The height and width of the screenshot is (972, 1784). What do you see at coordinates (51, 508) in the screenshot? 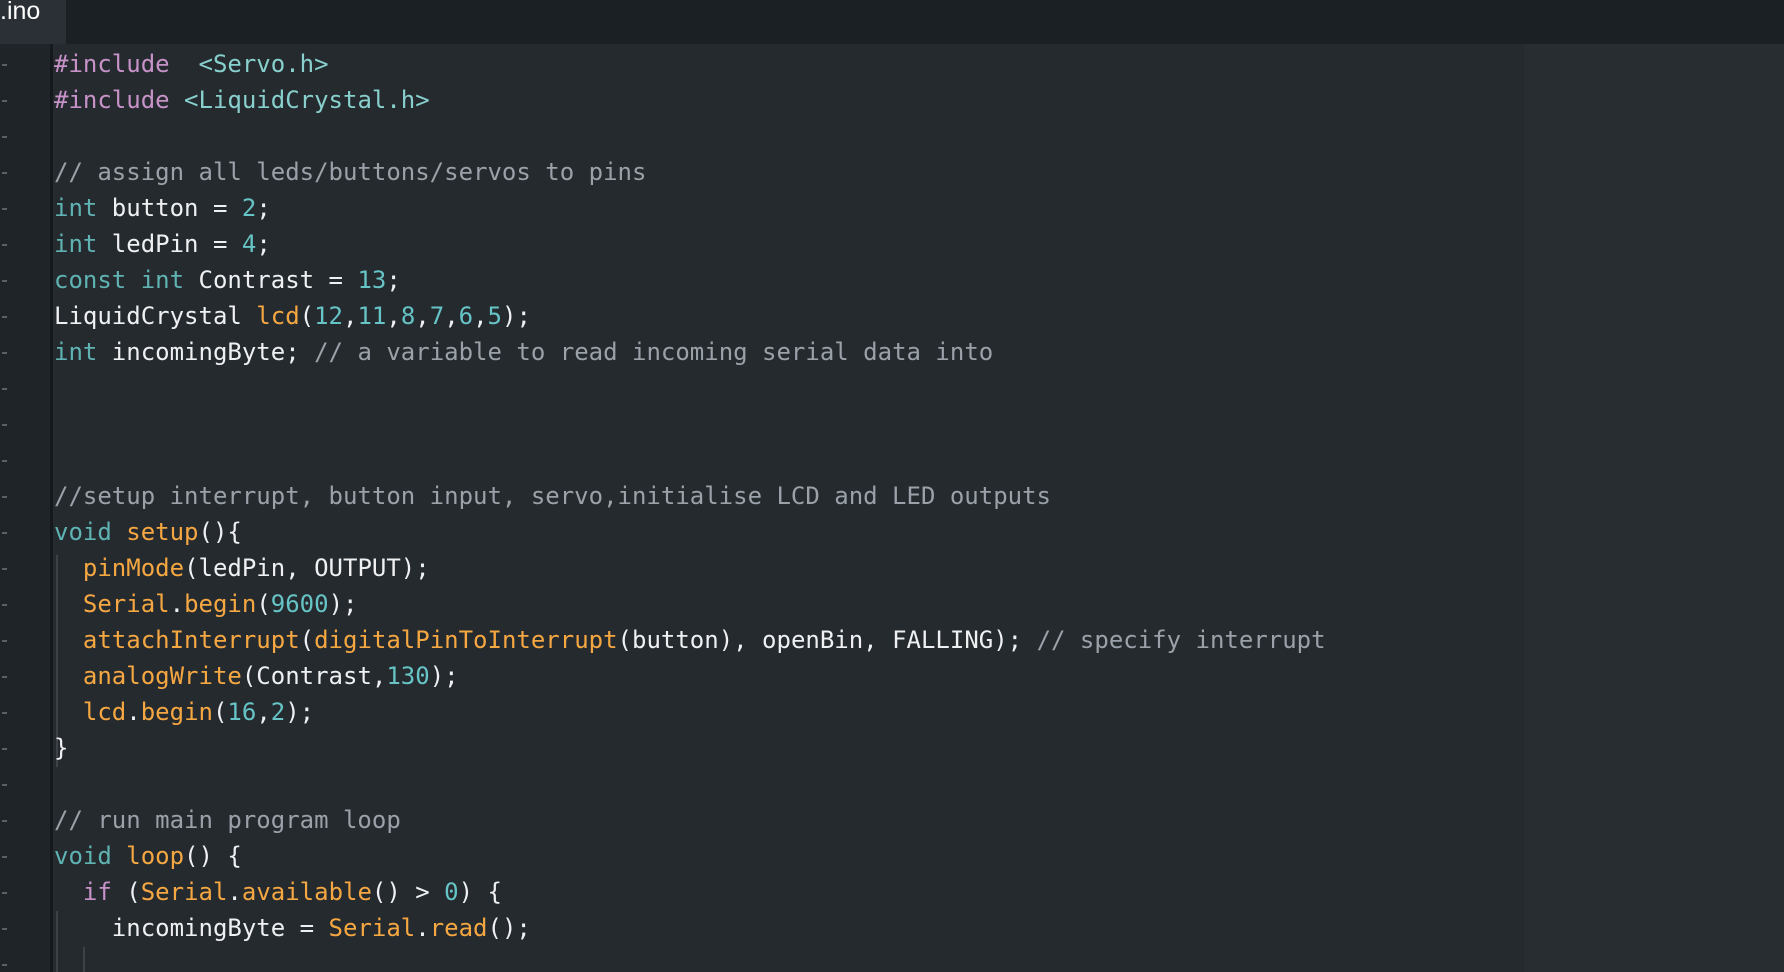
I see `gutter-divider` at bounding box center [51, 508].